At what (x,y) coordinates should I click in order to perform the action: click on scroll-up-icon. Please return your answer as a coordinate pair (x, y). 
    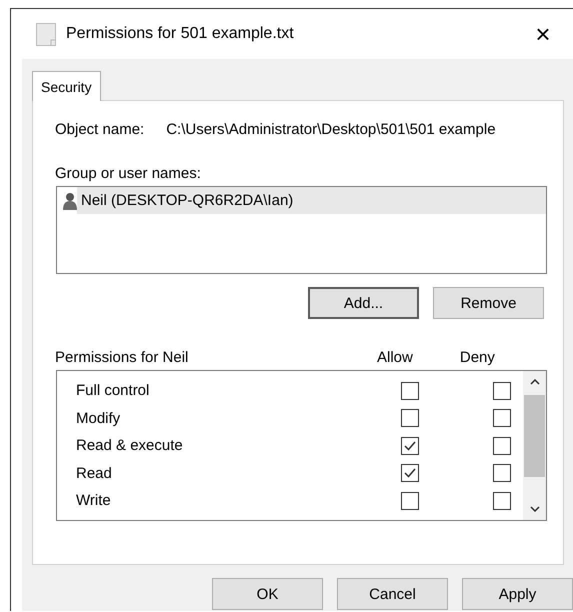
    Looking at the image, I should click on (535, 382).